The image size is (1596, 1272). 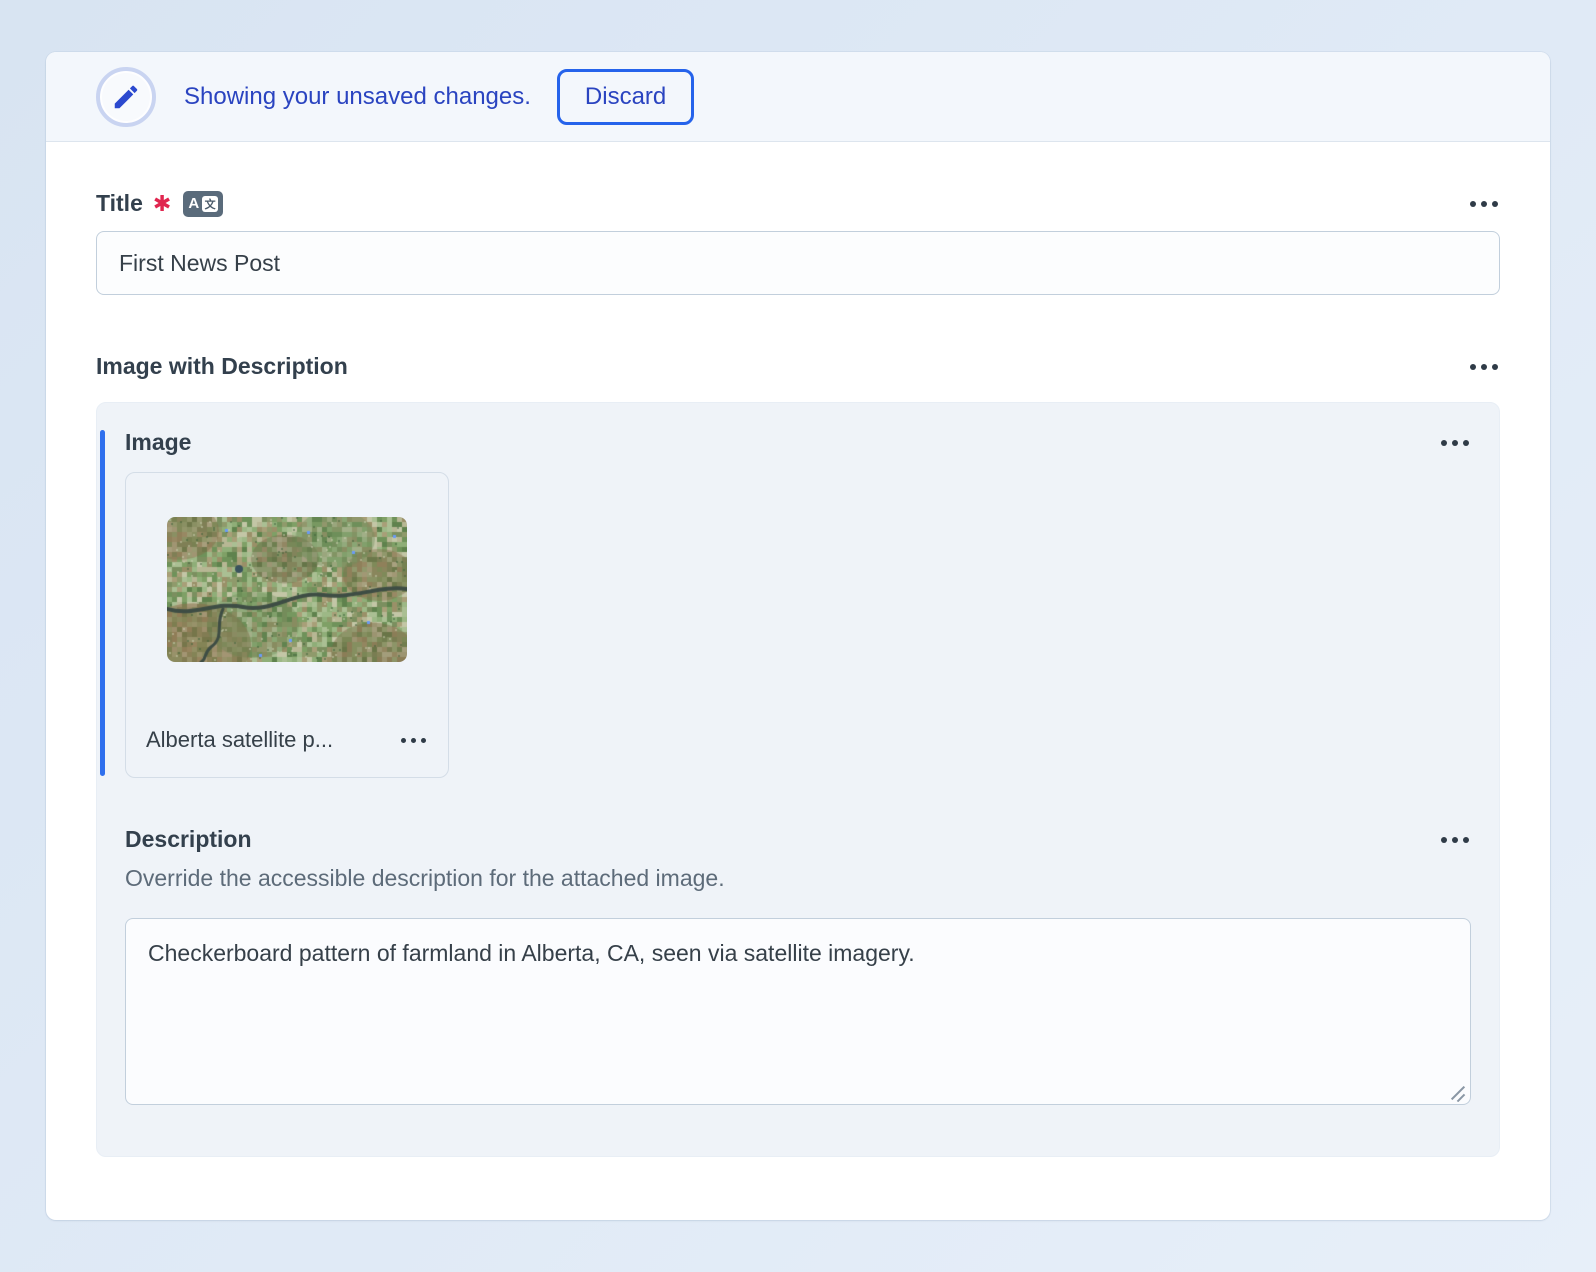 I want to click on discard-button: Discard, so click(x=625, y=96).